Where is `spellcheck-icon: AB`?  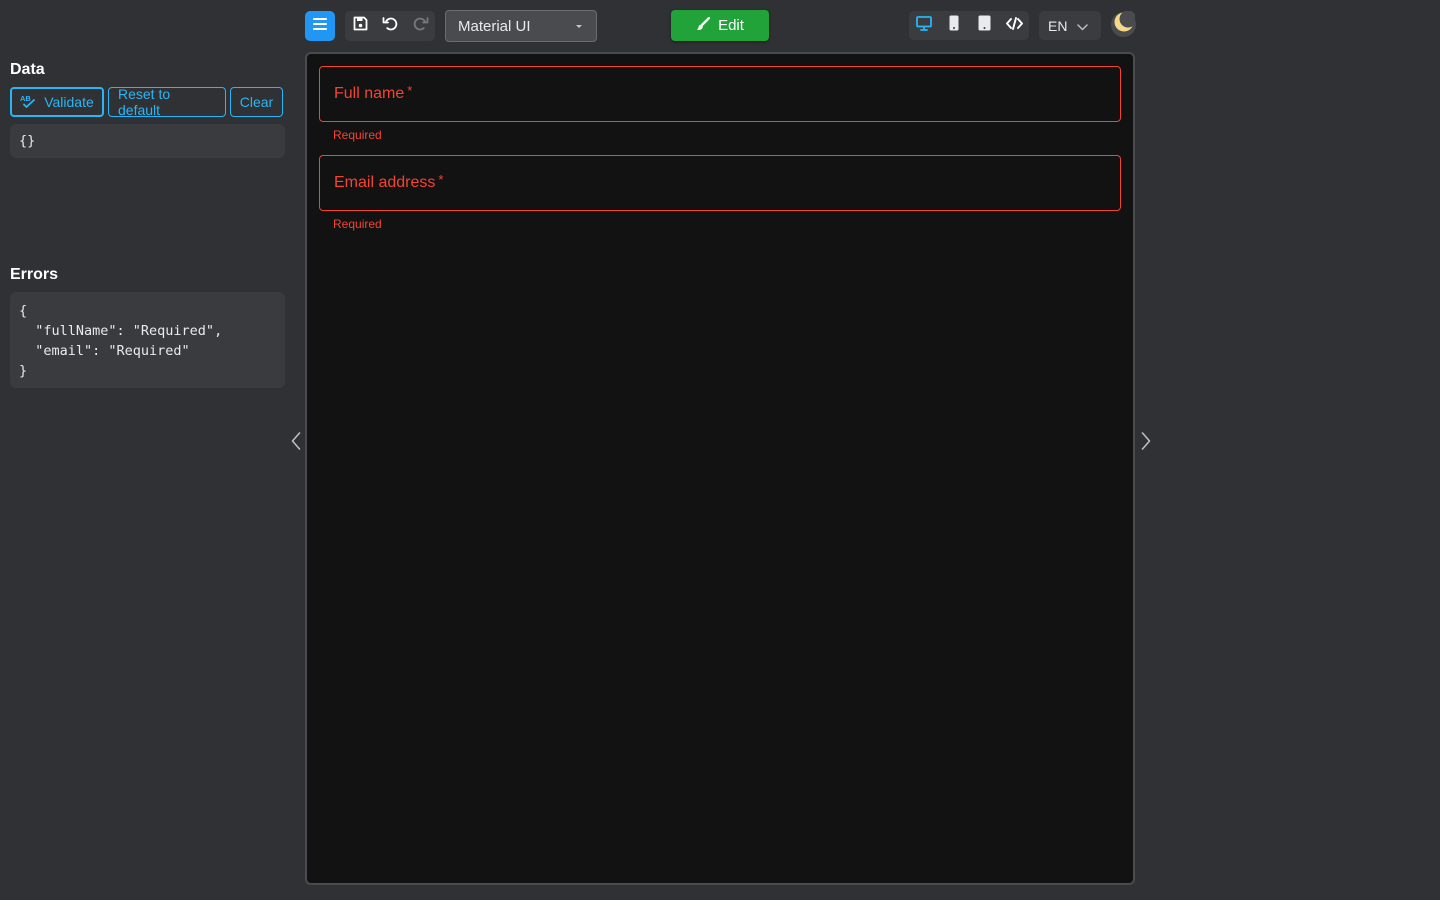
spellcheck-icon: AB is located at coordinates (28, 102).